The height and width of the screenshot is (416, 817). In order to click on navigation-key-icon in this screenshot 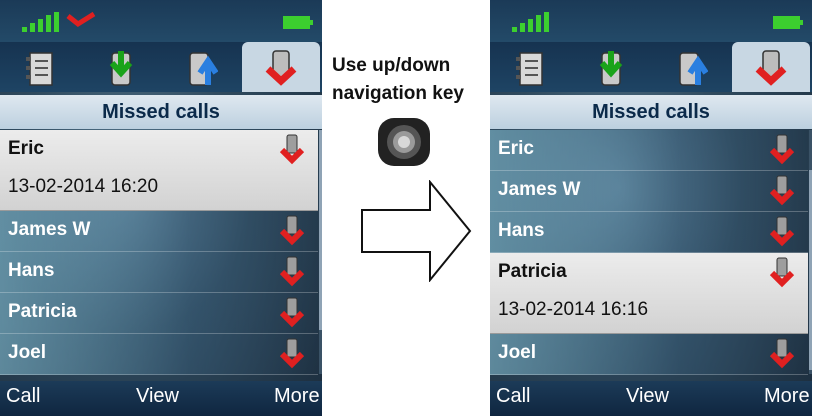, I will do `click(404, 142)`.